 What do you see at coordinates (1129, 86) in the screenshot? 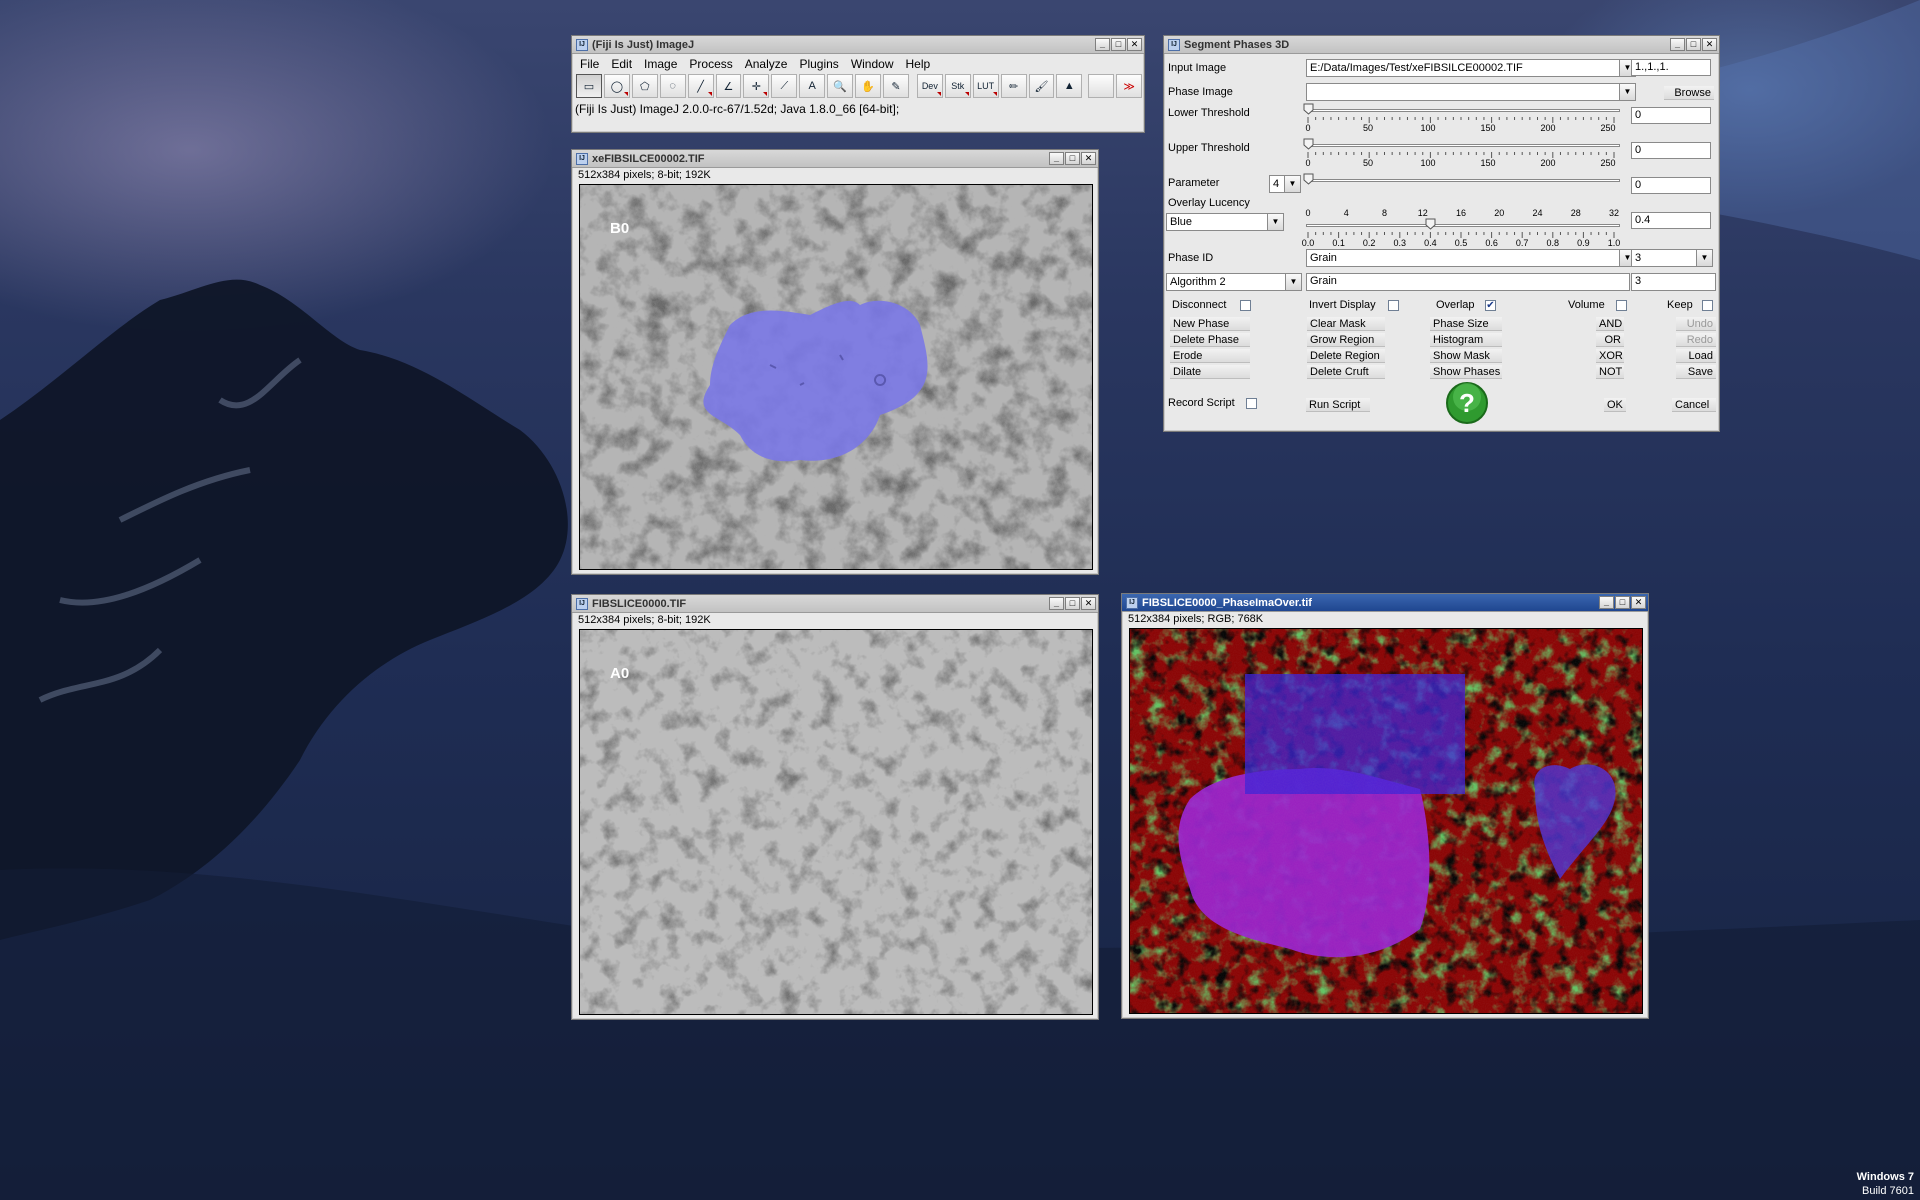
I see `more-tools-icon: ≫` at bounding box center [1129, 86].